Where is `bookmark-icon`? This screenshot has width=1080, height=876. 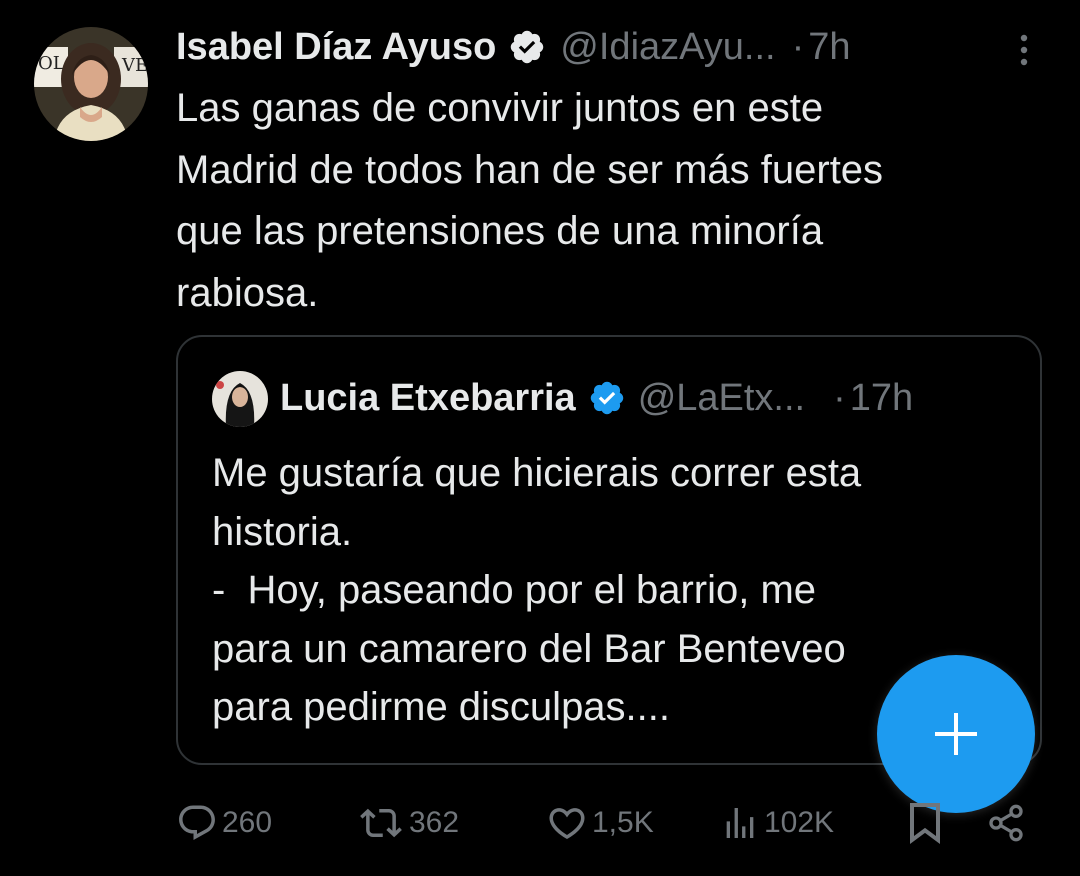 bookmark-icon is located at coordinates (925, 823).